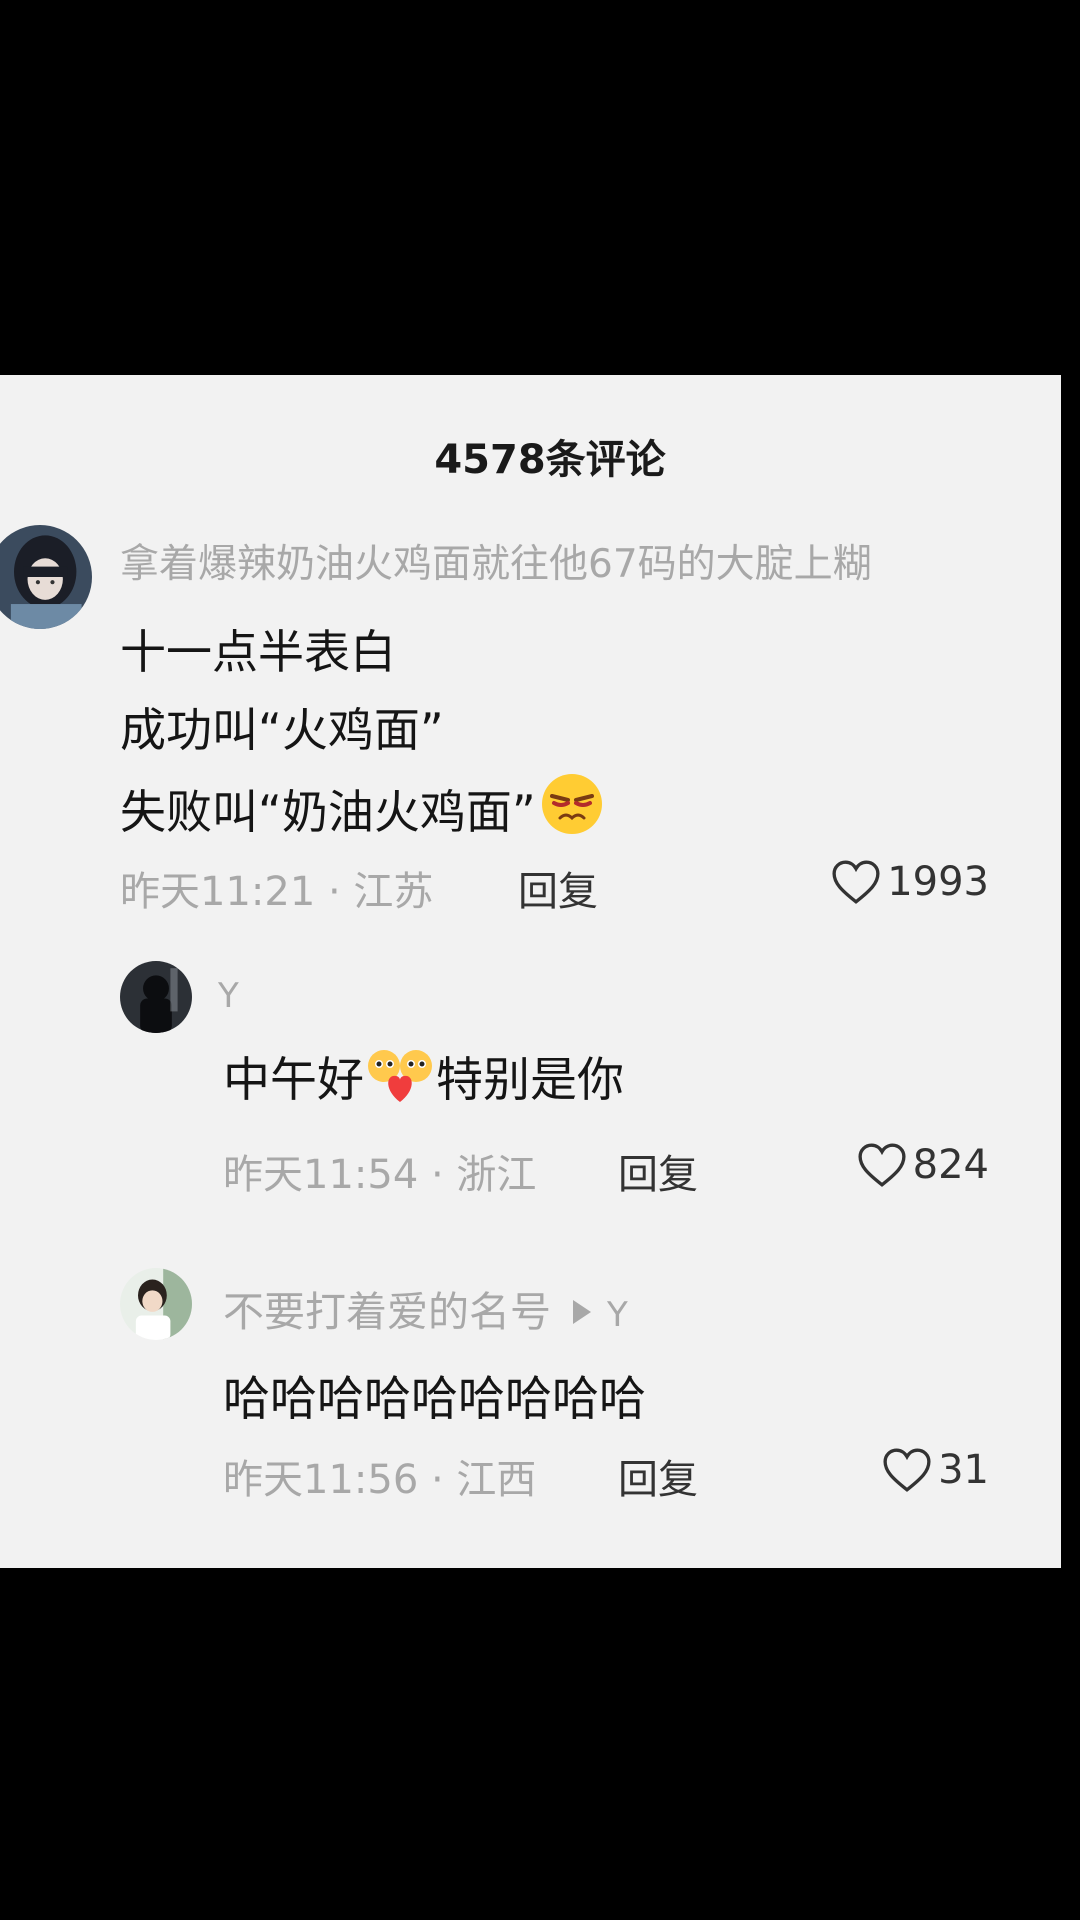 This screenshot has width=1080, height=1920. Describe the element at coordinates (380, 1480) in the screenshot. I see `reply-time-location: 昨天11:56 · 江西` at that location.